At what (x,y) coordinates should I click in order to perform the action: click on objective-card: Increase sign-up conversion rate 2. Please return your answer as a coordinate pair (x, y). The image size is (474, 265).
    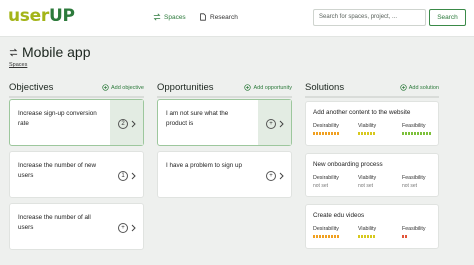
    Looking at the image, I should click on (76, 122).